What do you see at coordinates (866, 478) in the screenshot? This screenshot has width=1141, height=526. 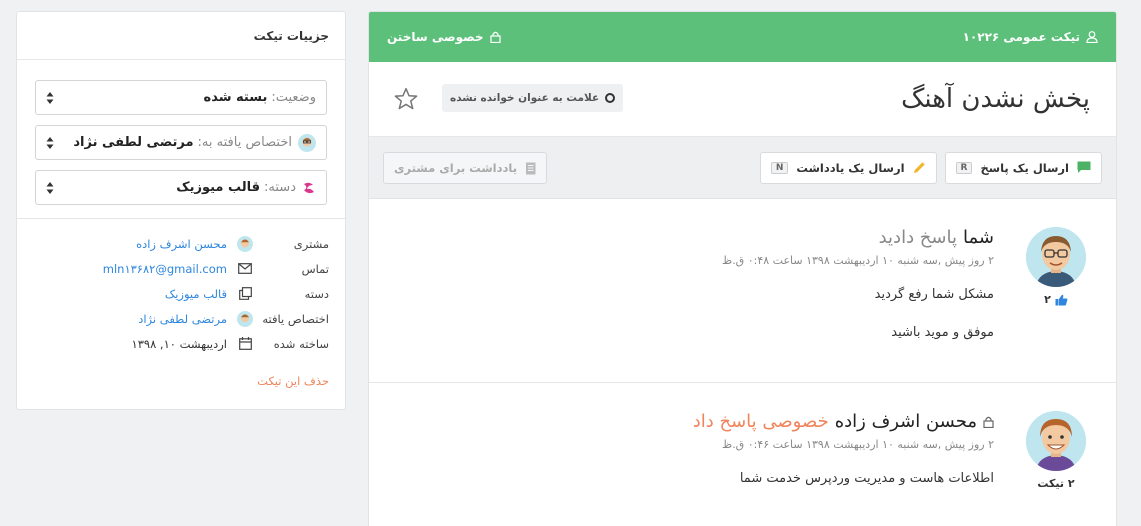 I see `message-line: اطلاعات هاست و مدیریت وردپرس خدمت شما` at bounding box center [866, 478].